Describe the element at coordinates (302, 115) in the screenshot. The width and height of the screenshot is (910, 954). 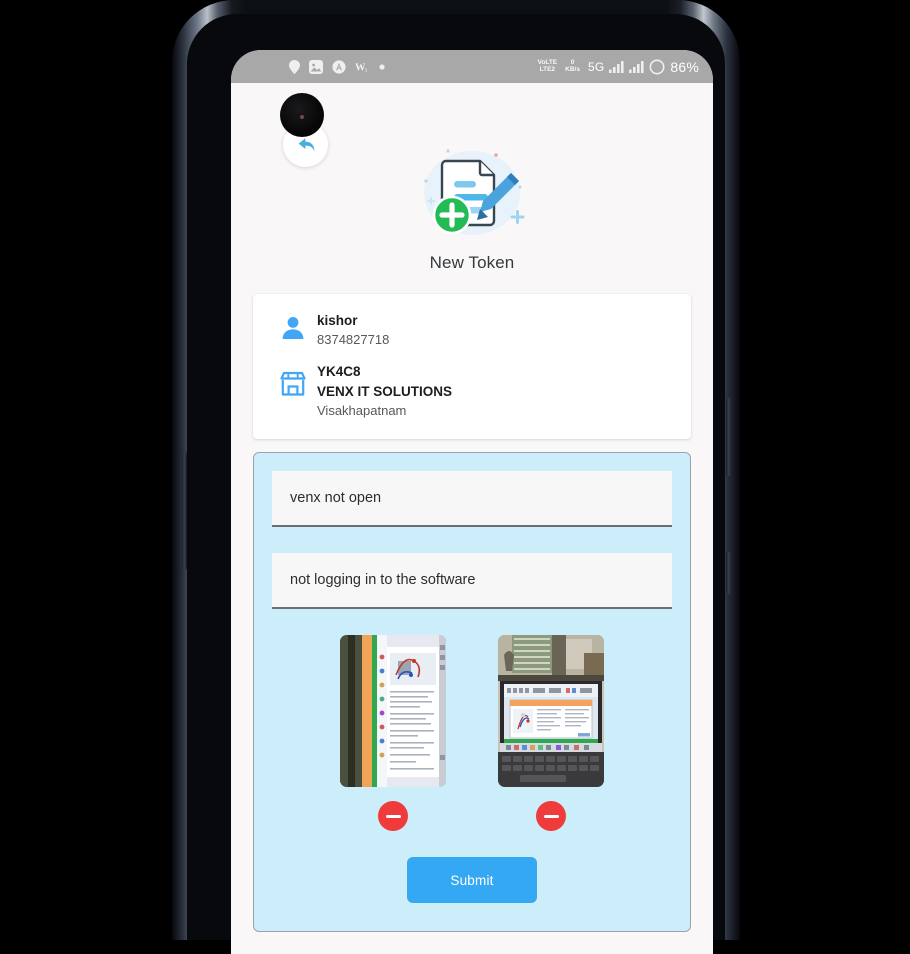
I see `camera-punch-hole` at that location.